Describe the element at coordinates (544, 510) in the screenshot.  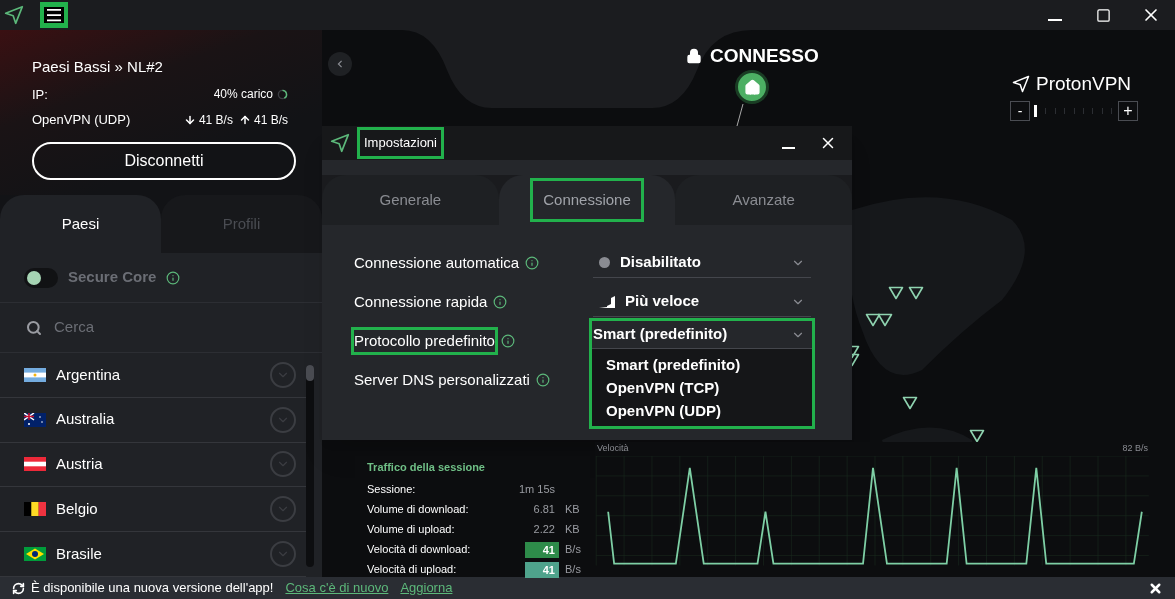
I see `stat-value: 6.81` at that location.